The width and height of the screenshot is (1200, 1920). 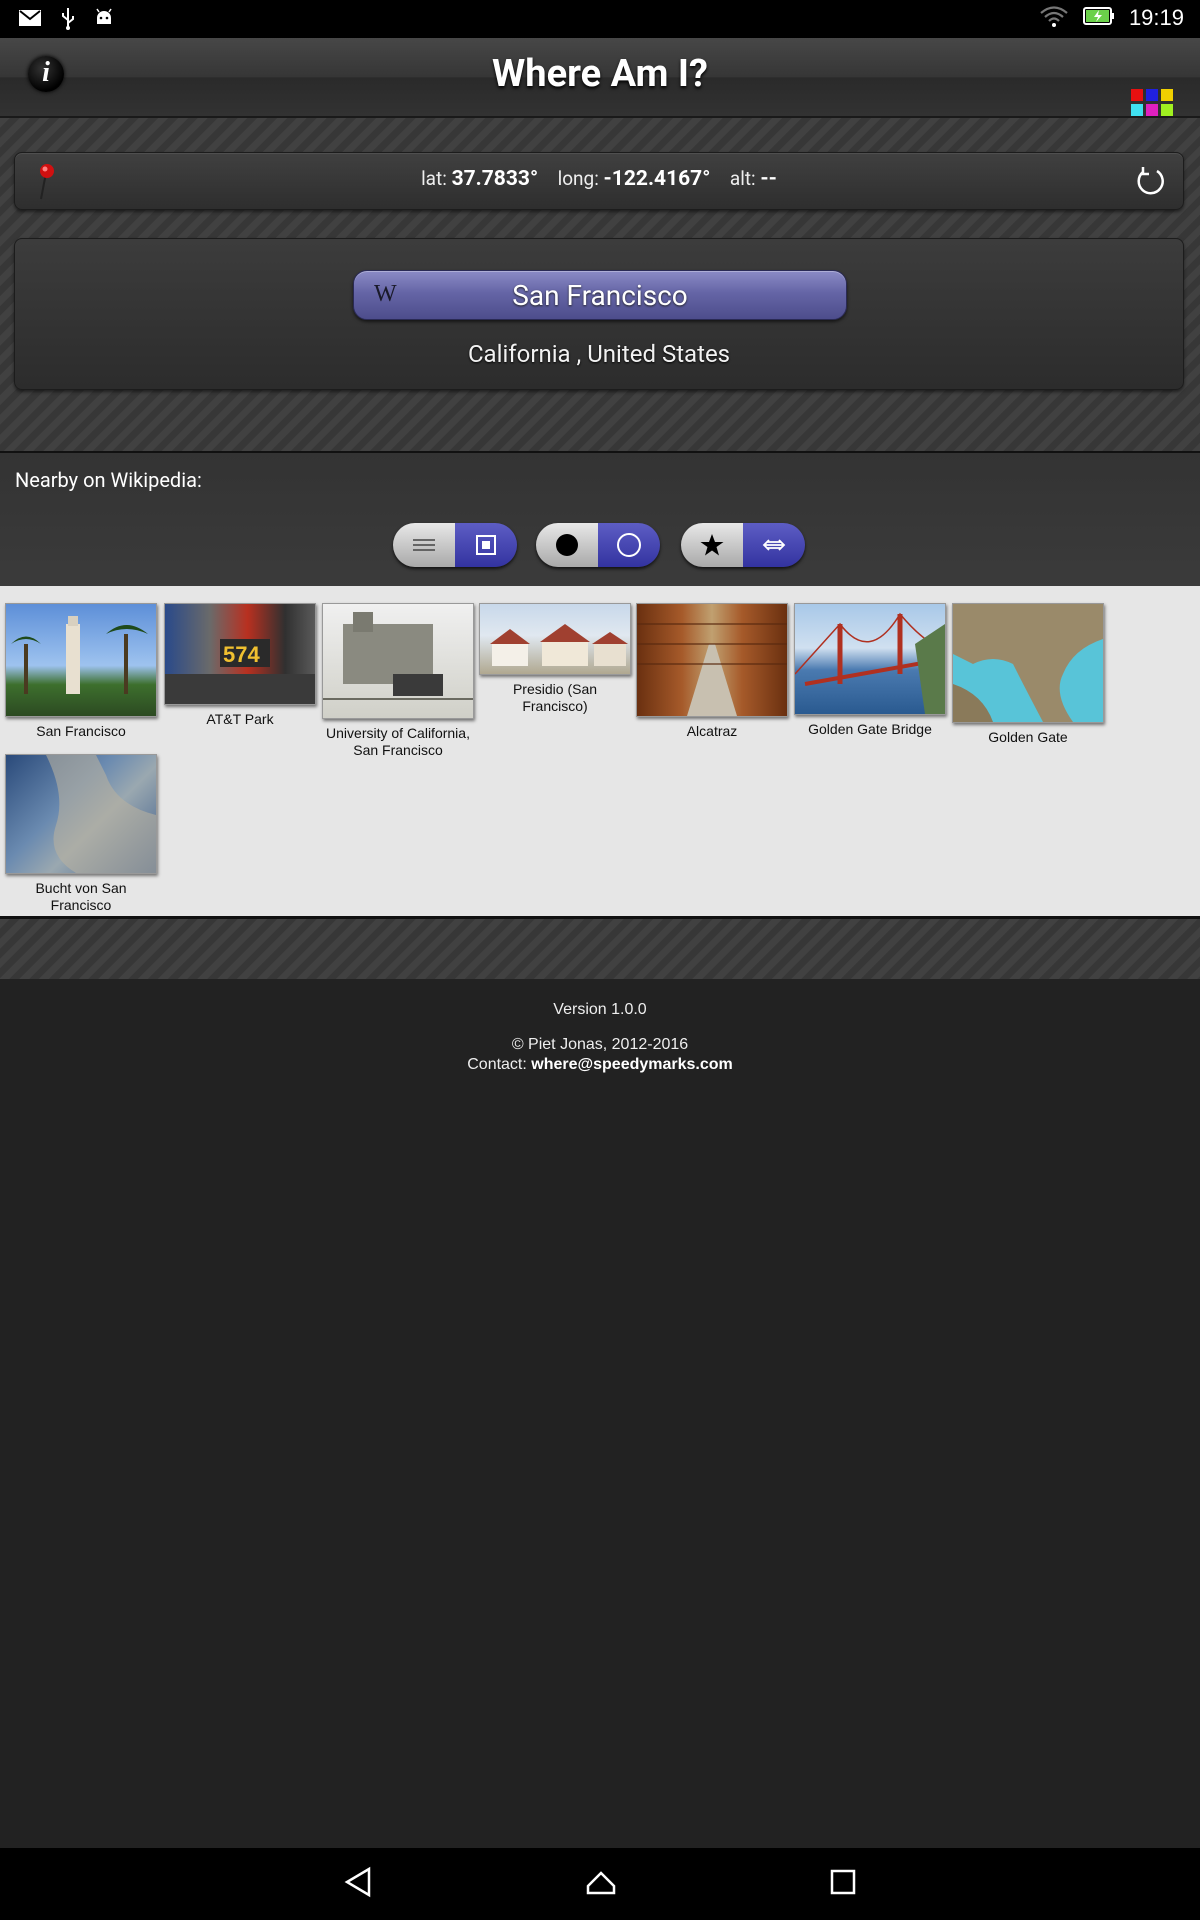 I want to click on version-text: Version 1.0.0, so click(x=600, y=1009).